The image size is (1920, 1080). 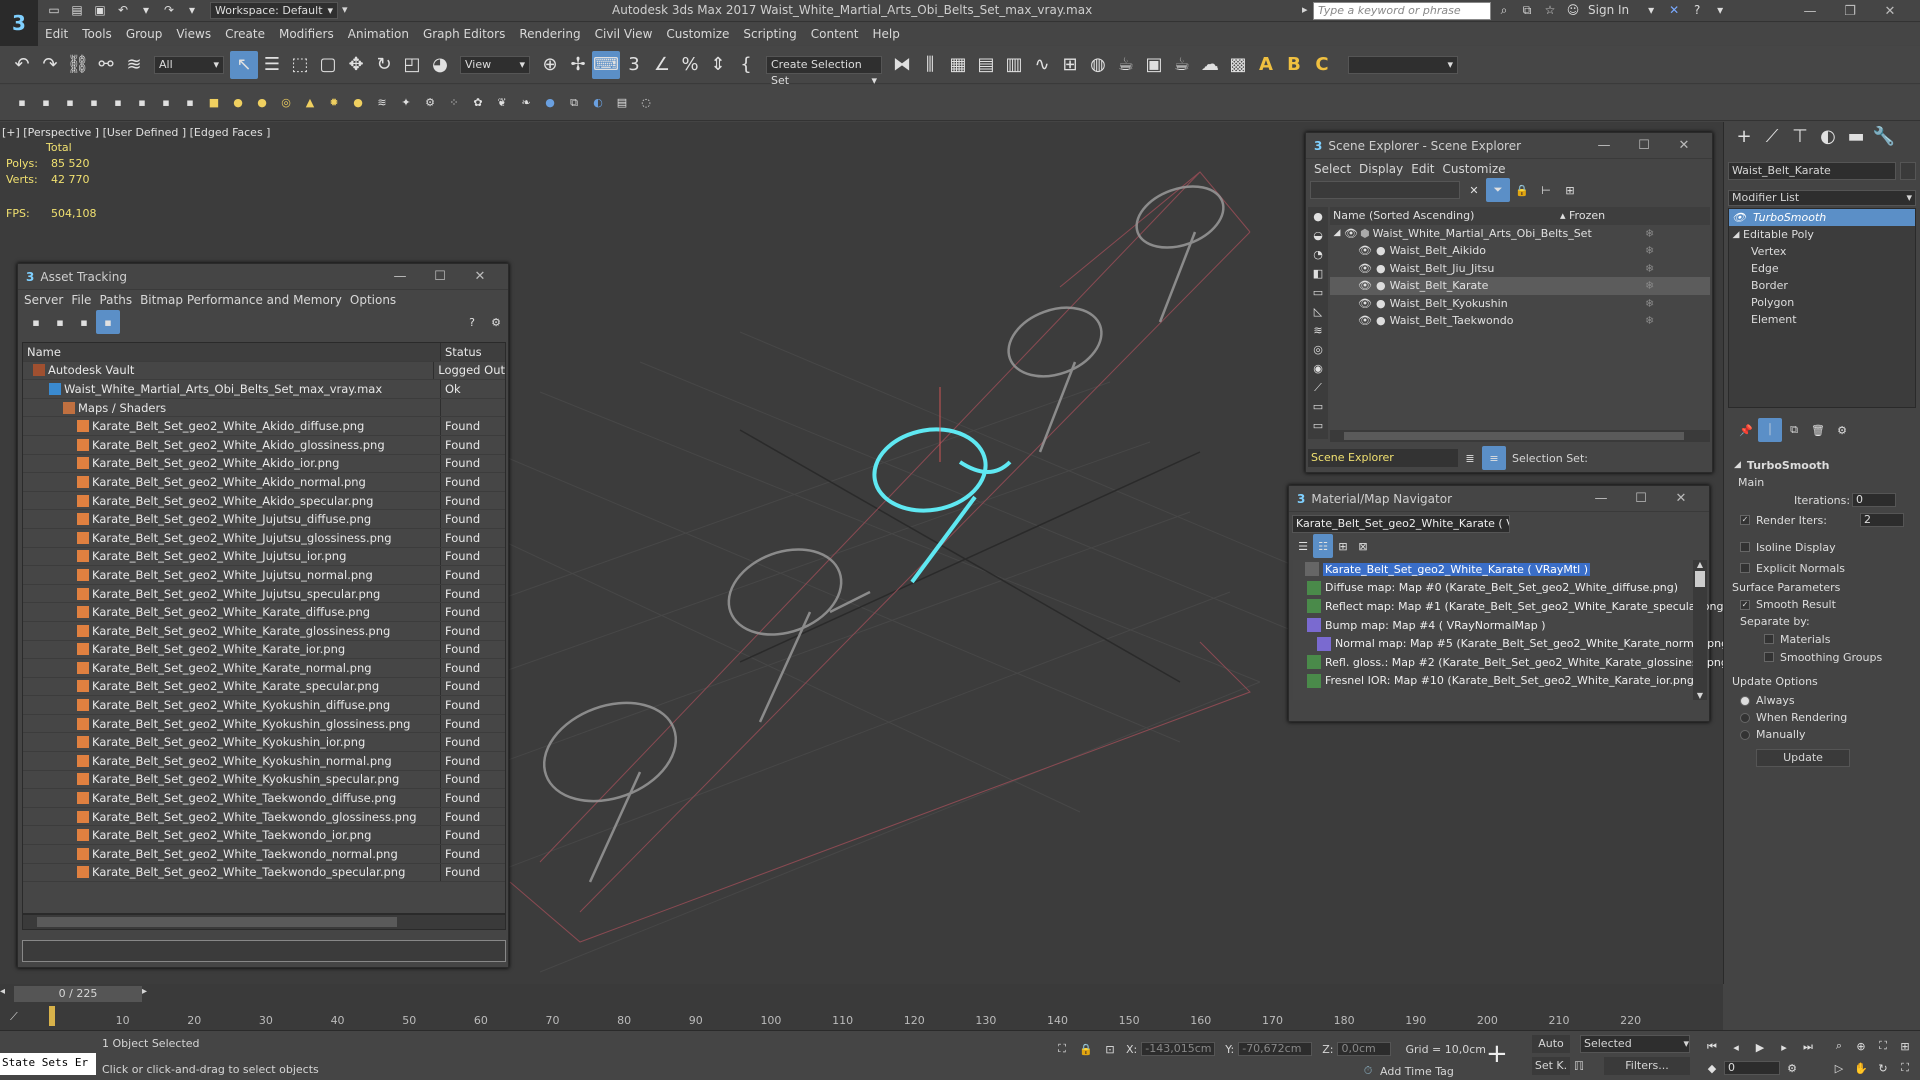 What do you see at coordinates (550, 103) in the screenshot?
I see `vray-sphere-icon: ●` at bounding box center [550, 103].